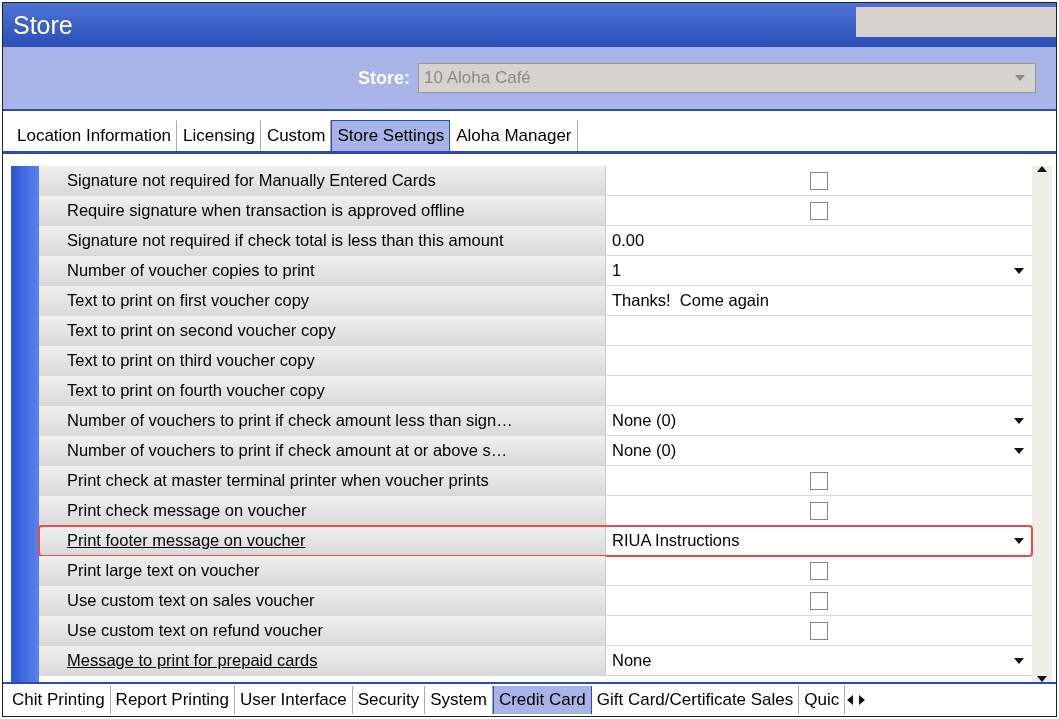  What do you see at coordinates (322, 360) in the screenshot?
I see `setting-label: Text to print on third voucher copy` at bounding box center [322, 360].